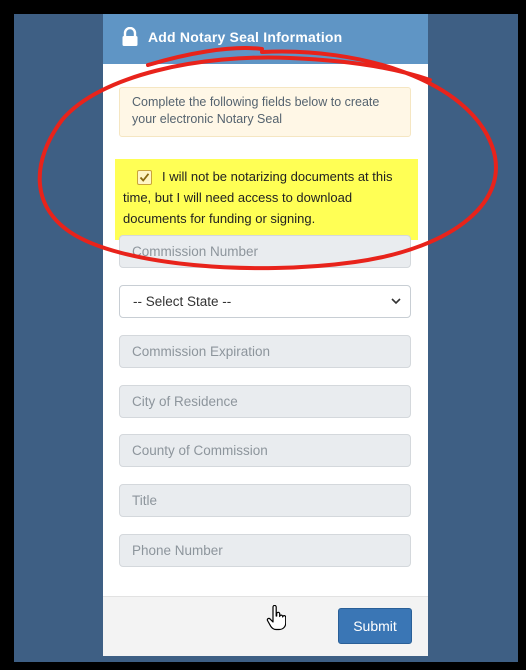 The width and height of the screenshot is (526, 670). Describe the element at coordinates (265, 550) in the screenshot. I see `phone-number-input: Phone Number` at that location.